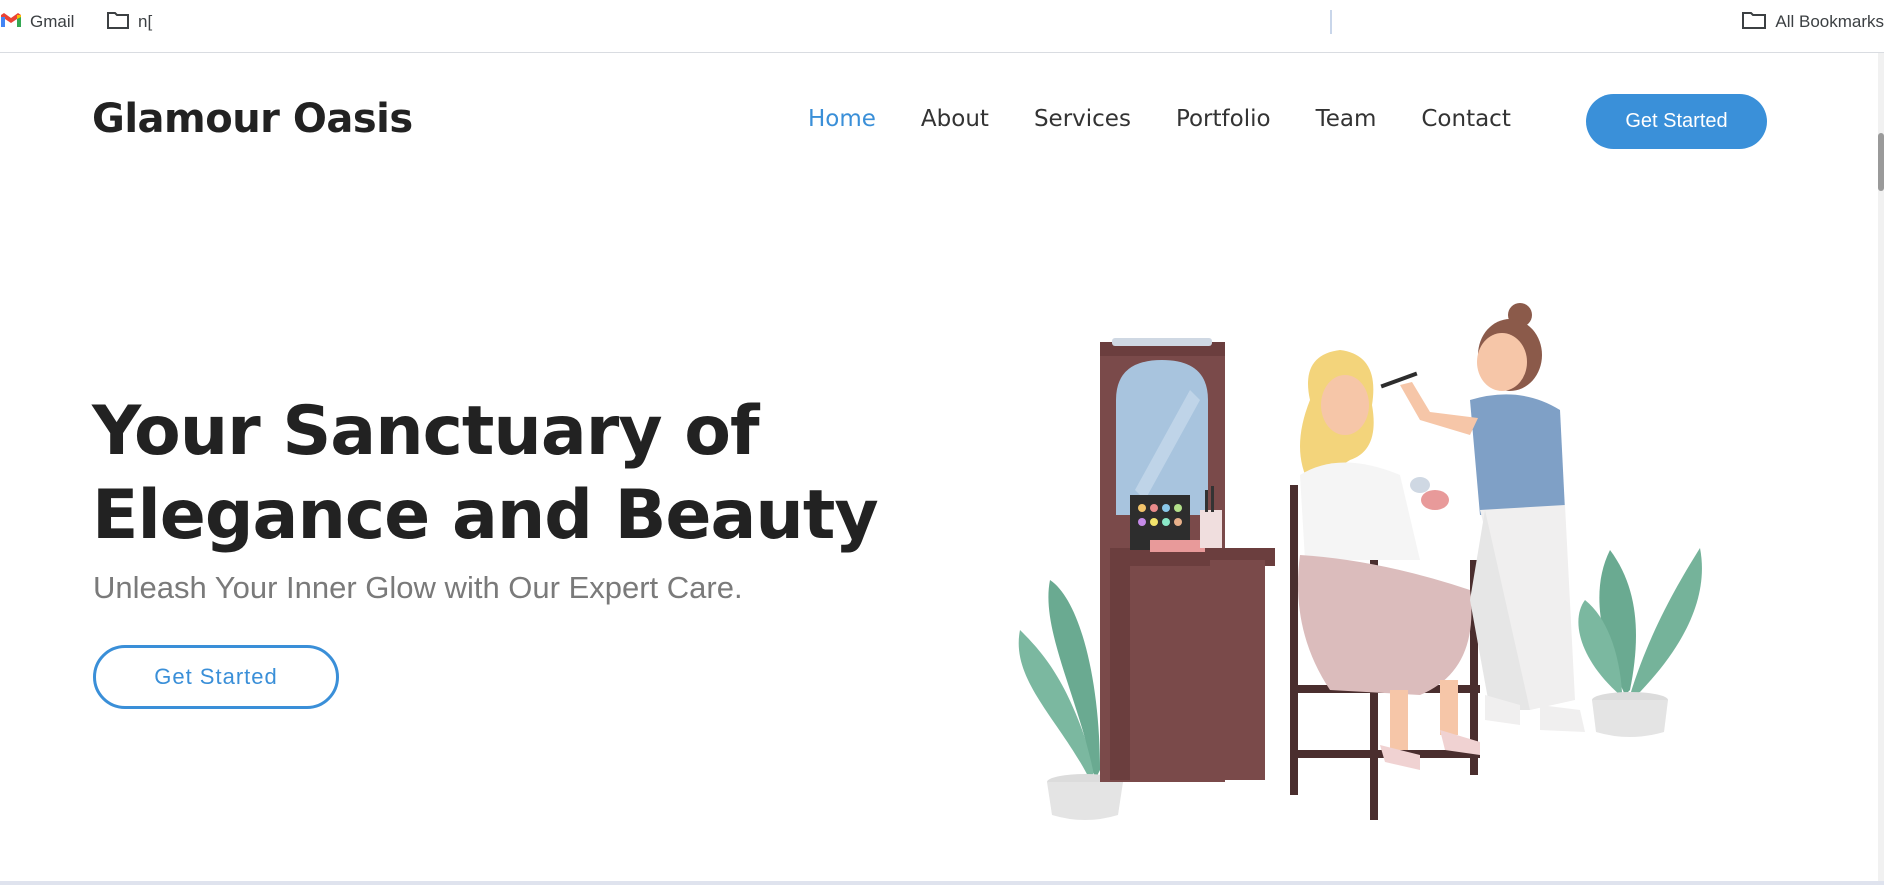  I want to click on all-bookmarks: All Bookmarks, so click(1812, 22).